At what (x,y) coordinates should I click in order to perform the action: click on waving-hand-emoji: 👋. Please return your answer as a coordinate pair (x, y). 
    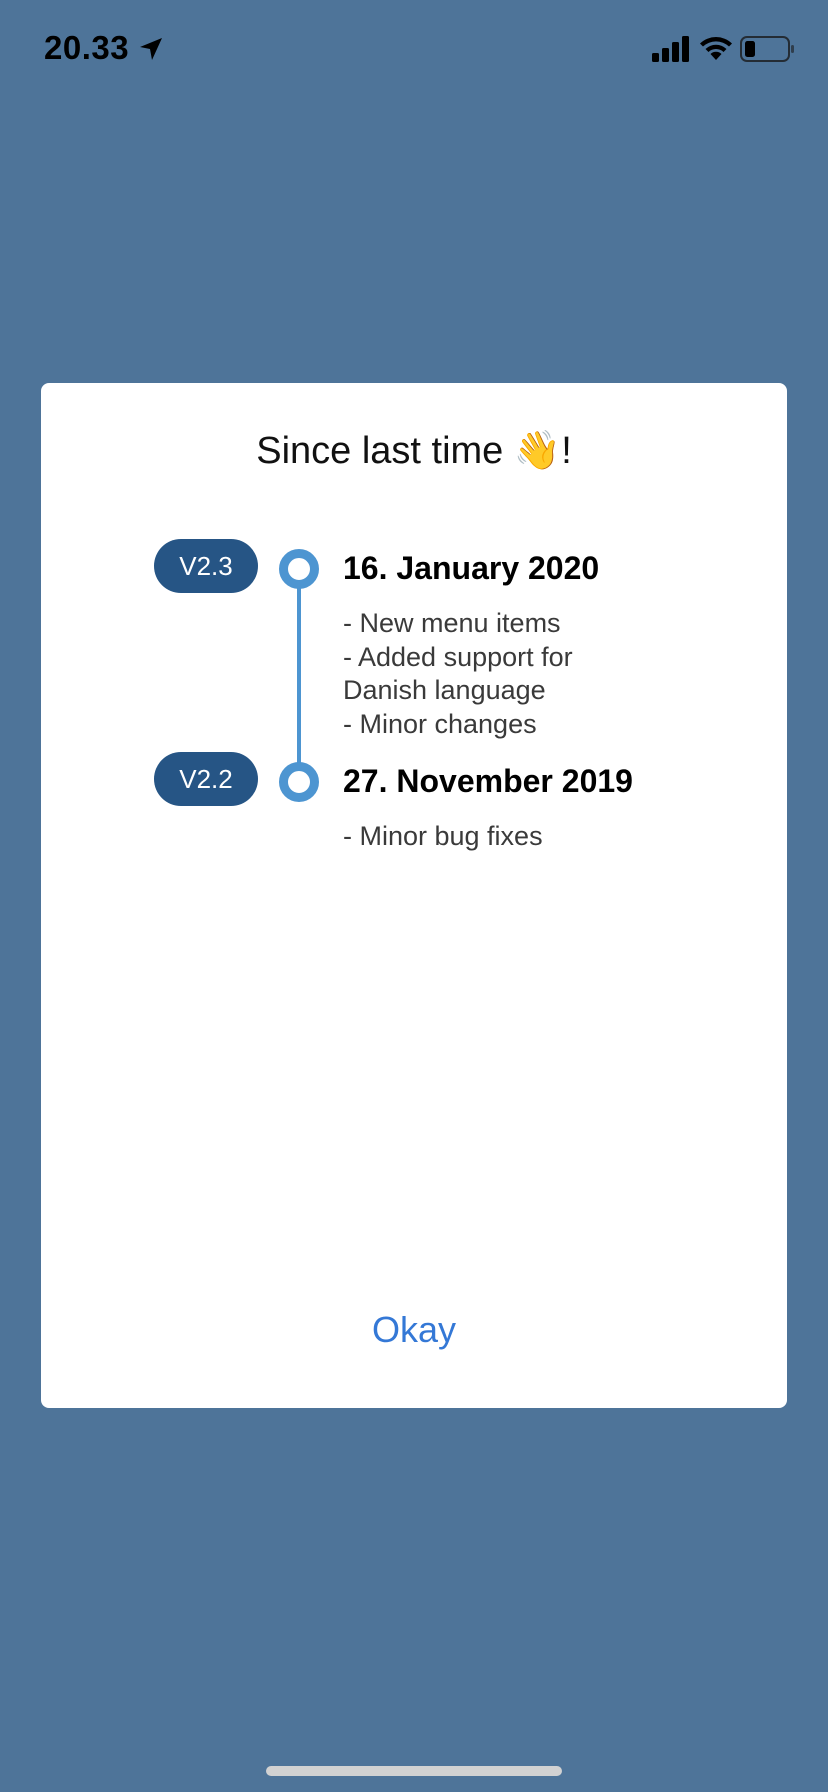
    Looking at the image, I should click on (537, 450).